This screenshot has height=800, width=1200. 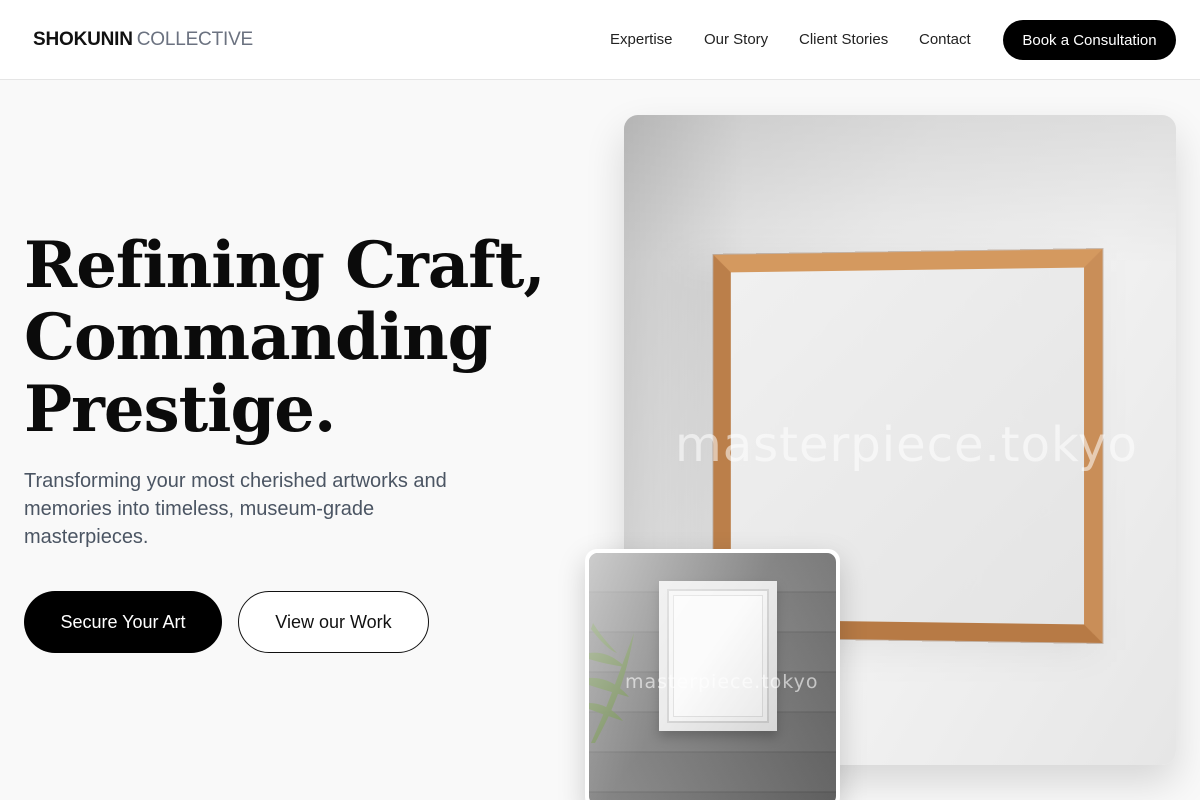 I want to click on brand-name-strong: SHOKUNIN, so click(x=83, y=39).